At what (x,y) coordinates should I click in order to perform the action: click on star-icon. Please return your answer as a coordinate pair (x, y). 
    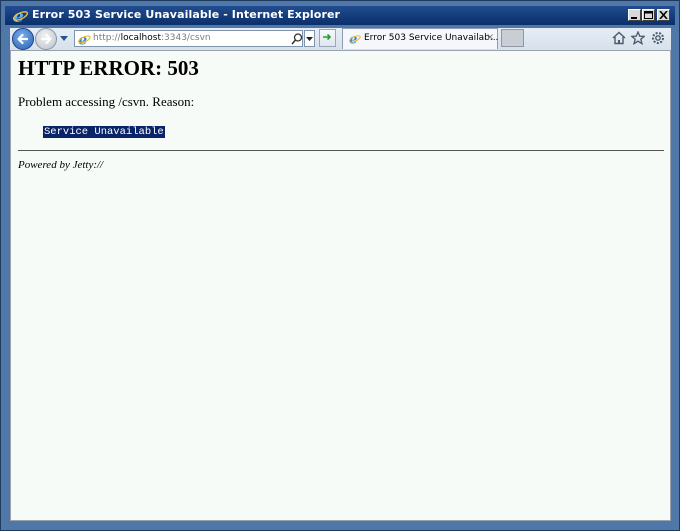
    Looking at the image, I should click on (638, 38).